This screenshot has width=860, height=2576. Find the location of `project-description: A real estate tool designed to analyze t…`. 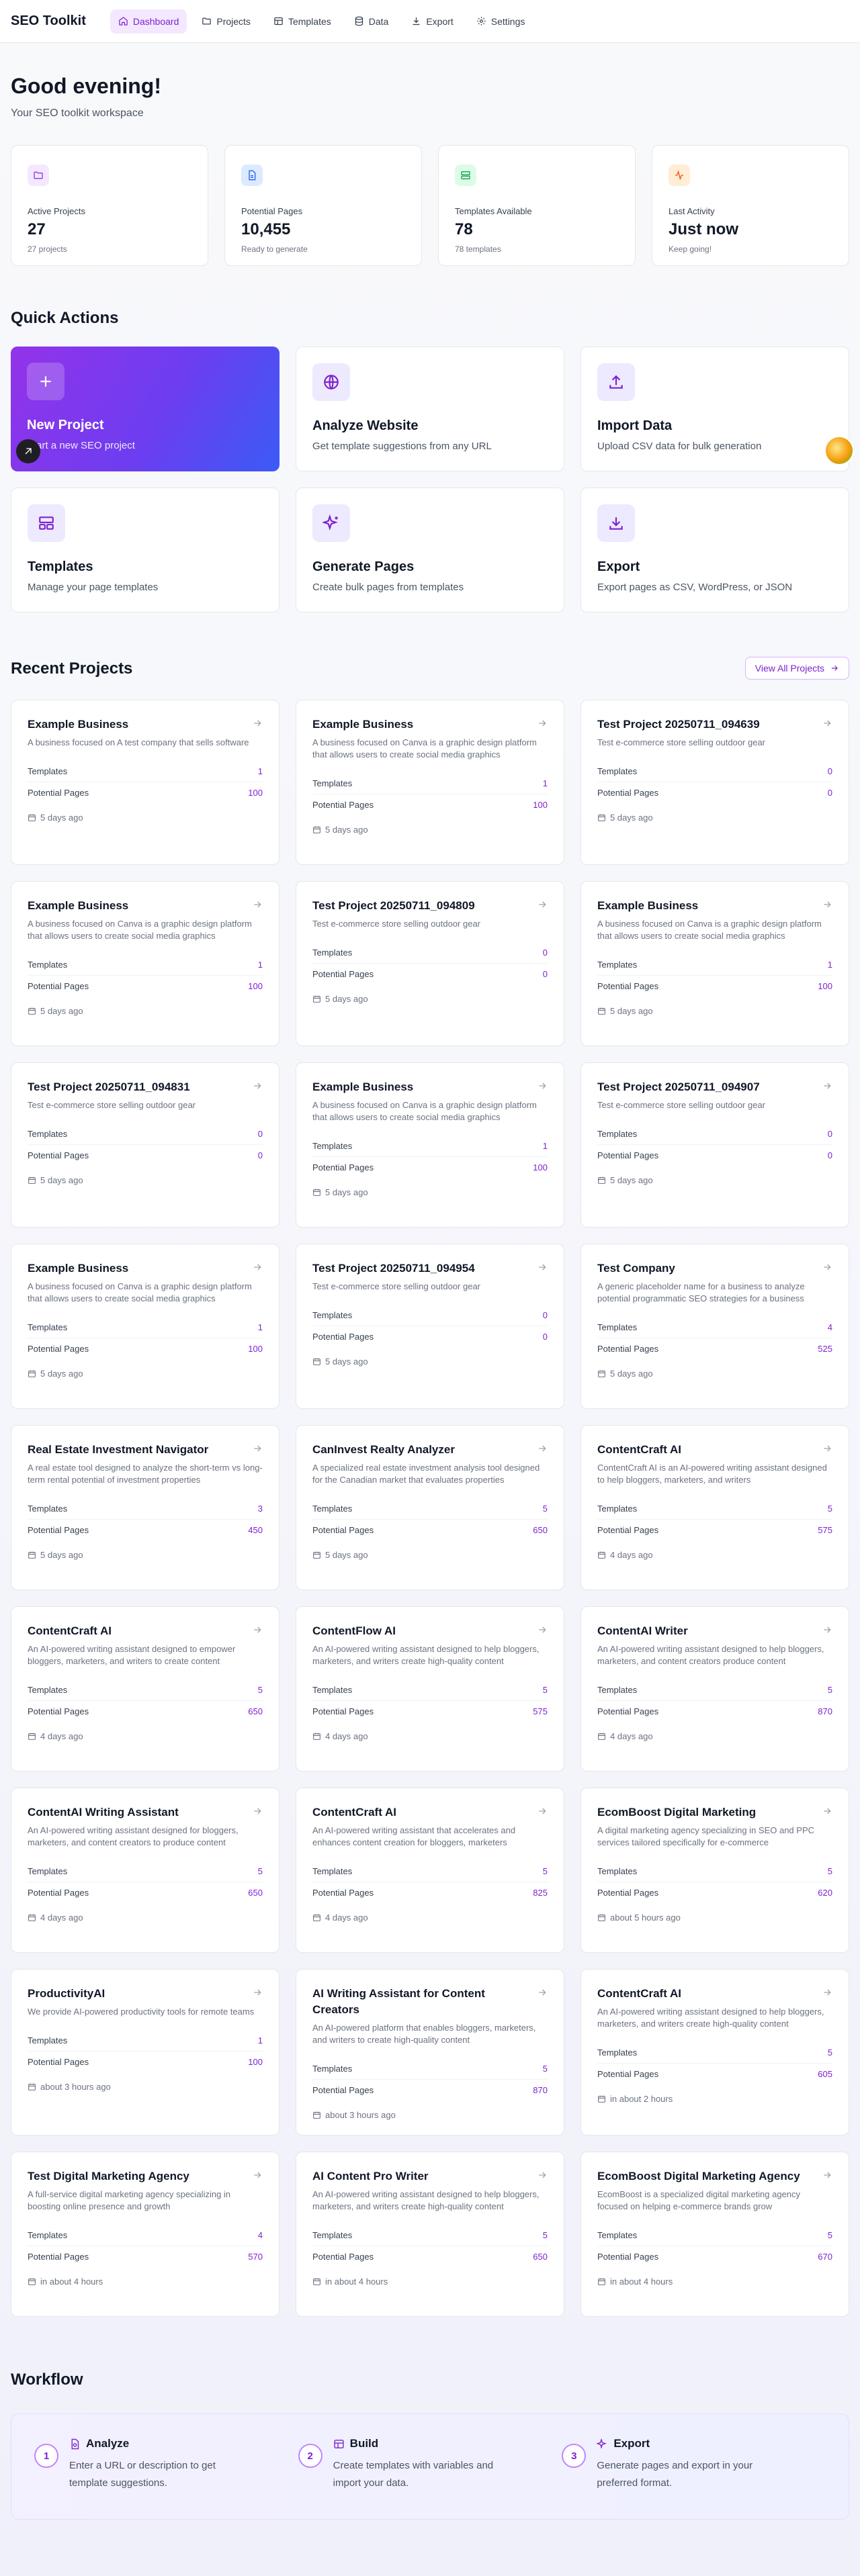

project-description: A real estate tool designed to analyze t… is located at coordinates (145, 1474).